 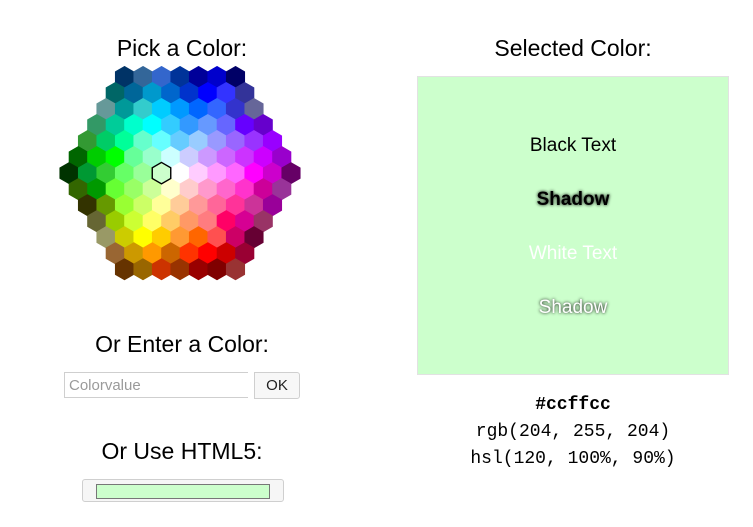 What do you see at coordinates (277, 385) in the screenshot?
I see `ok-button: OK` at bounding box center [277, 385].